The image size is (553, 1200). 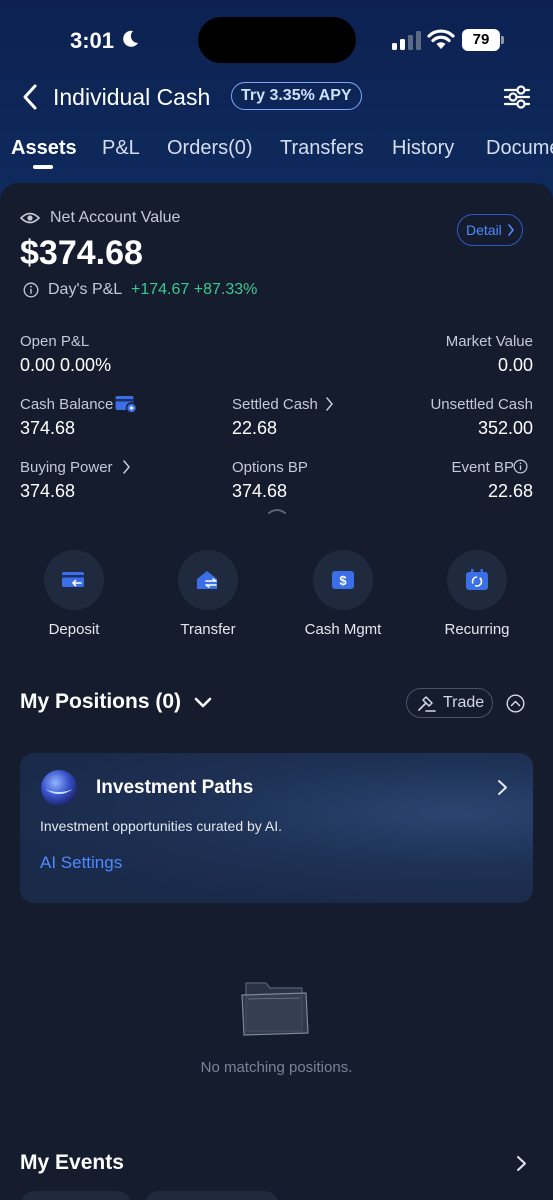 What do you see at coordinates (482, 467) in the screenshot?
I see `event-bp-label: Event BP` at bounding box center [482, 467].